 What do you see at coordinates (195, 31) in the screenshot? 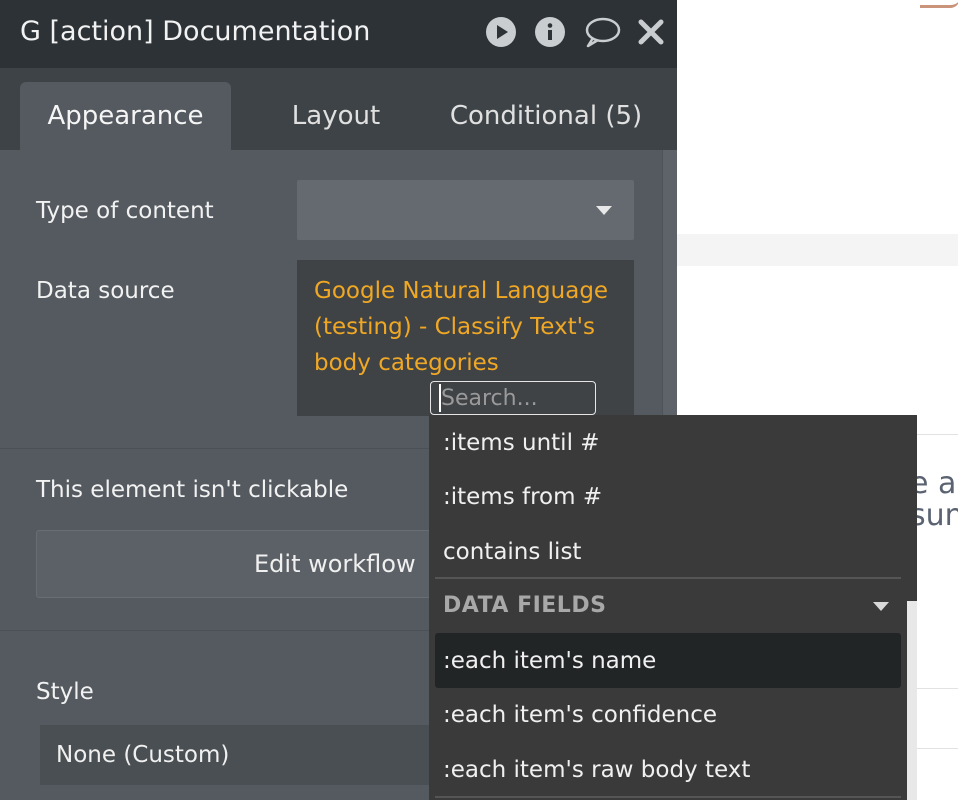
I see `panel-title: G [action] Documentation` at bounding box center [195, 31].